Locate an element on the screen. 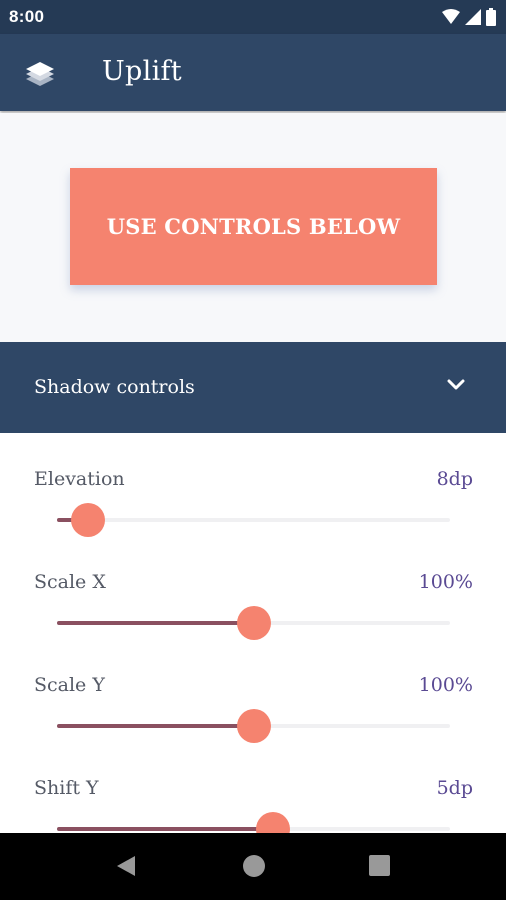 The height and width of the screenshot is (900, 506). back-icon is located at coordinates (126, 866).